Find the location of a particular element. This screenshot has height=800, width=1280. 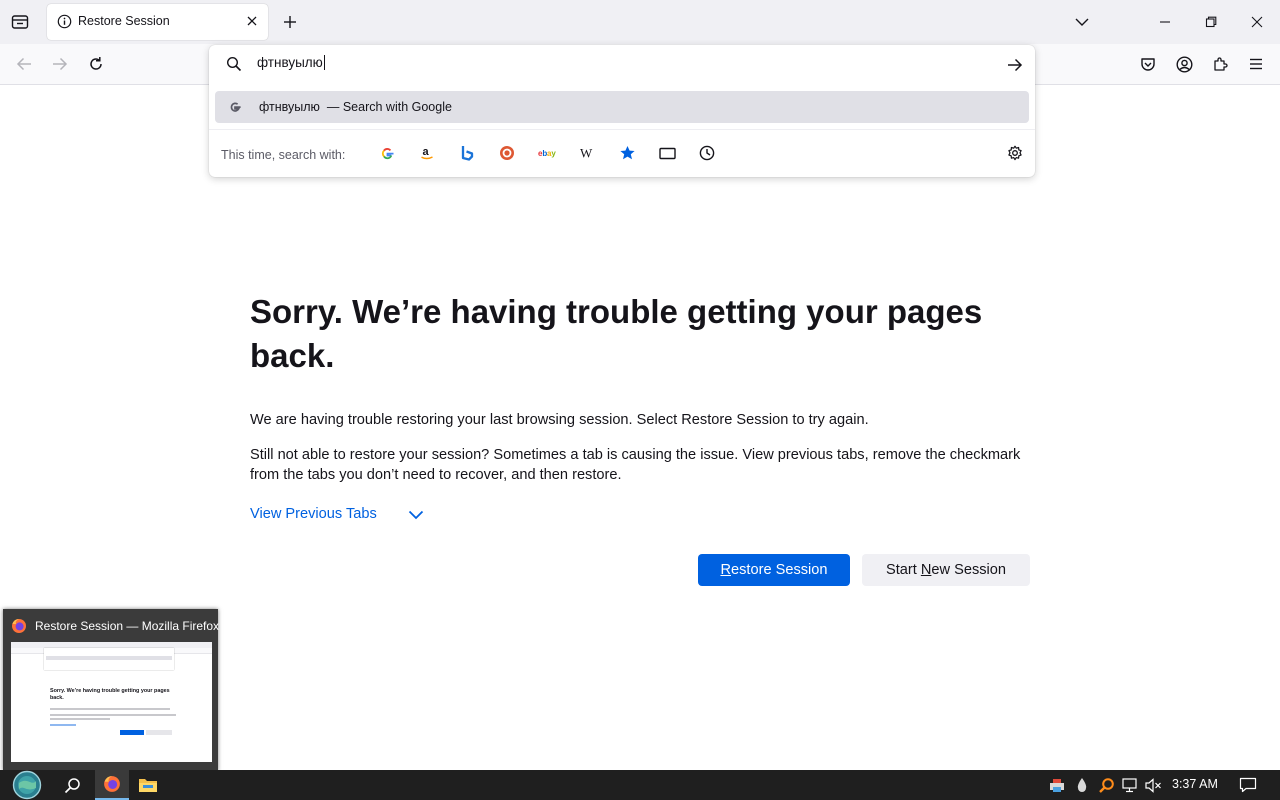

taskbar-clock: 3:37 AM is located at coordinates (1195, 784).